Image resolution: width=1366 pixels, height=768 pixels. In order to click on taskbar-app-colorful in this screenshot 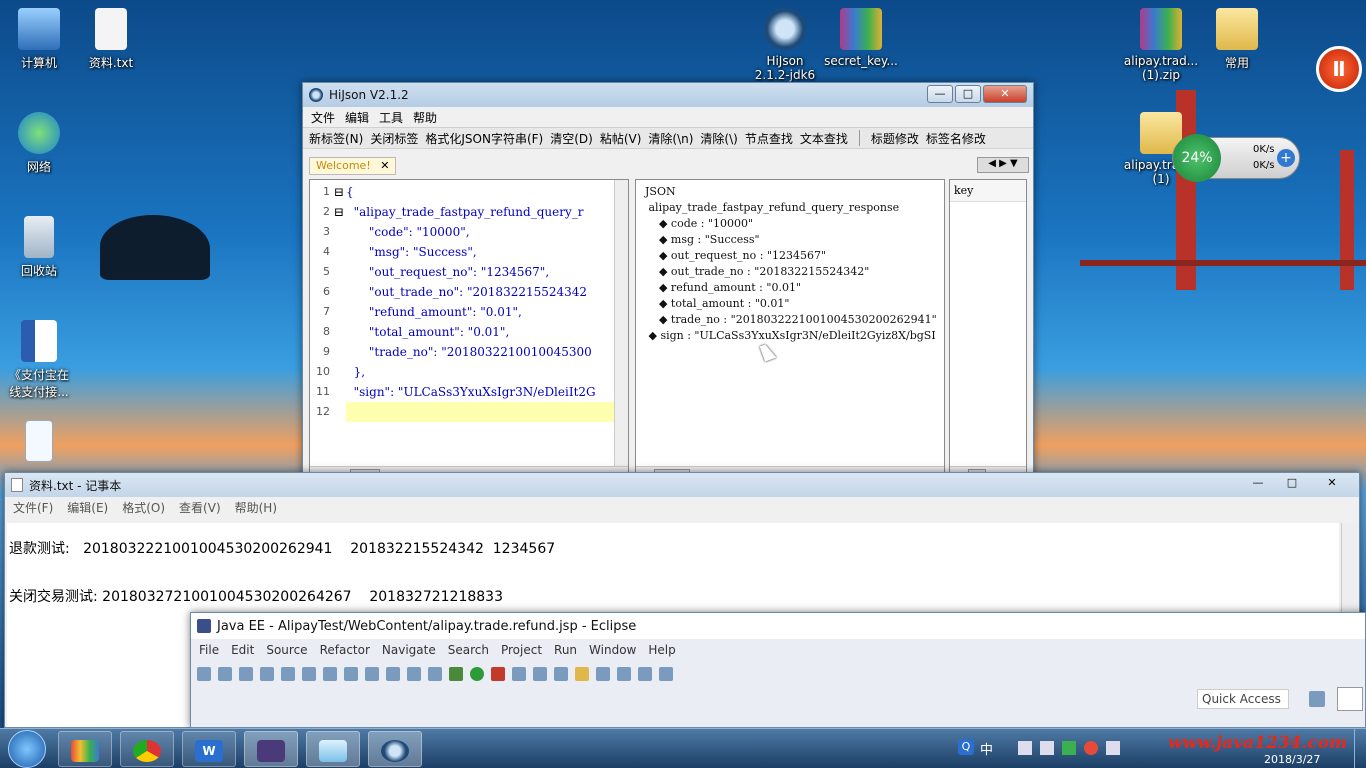, I will do `click(85, 749)`.